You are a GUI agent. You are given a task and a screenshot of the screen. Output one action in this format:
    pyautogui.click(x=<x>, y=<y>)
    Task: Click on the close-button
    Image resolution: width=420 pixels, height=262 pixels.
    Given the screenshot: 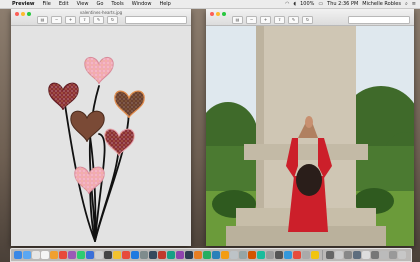 What is the action you would take?
    pyautogui.click(x=212, y=14)
    